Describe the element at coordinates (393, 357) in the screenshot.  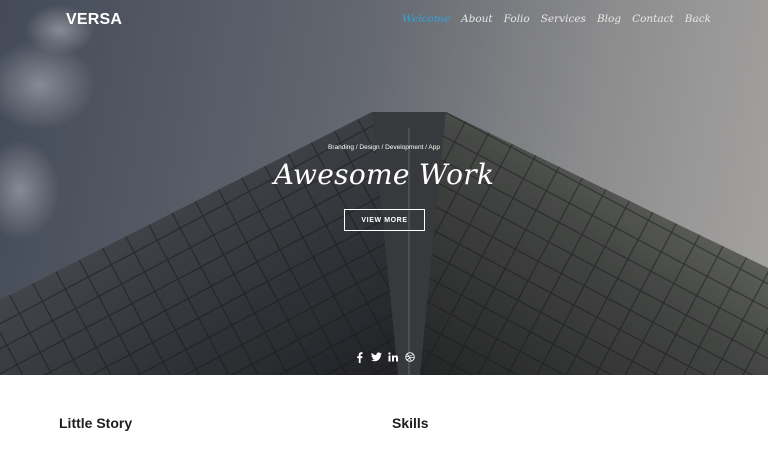
I see `linkedin-icon` at that location.